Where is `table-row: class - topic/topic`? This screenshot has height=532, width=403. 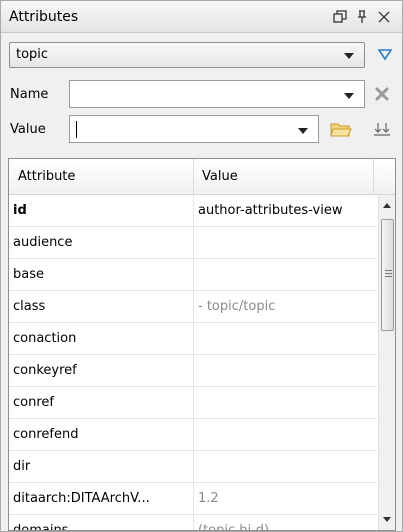
table-row: class - topic/topic is located at coordinates (193, 307).